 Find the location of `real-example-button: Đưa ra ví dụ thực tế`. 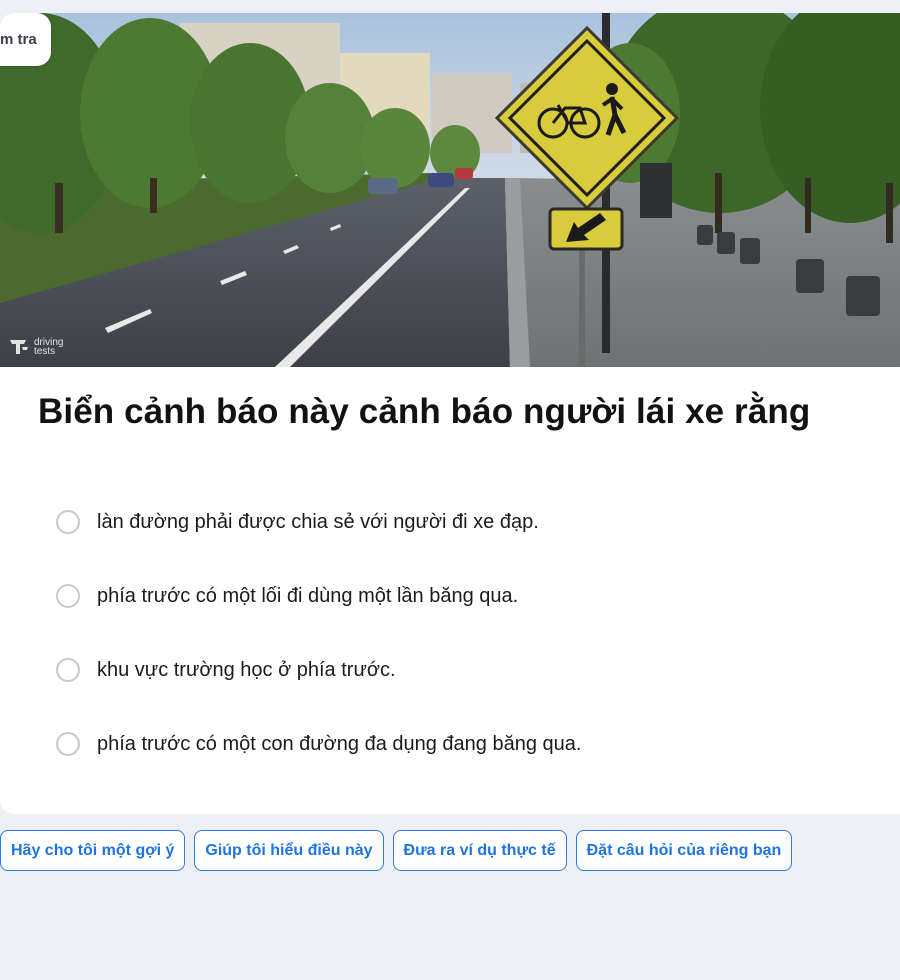

real-example-button: Đưa ra ví dụ thực tế is located at coordinates (479, 850).